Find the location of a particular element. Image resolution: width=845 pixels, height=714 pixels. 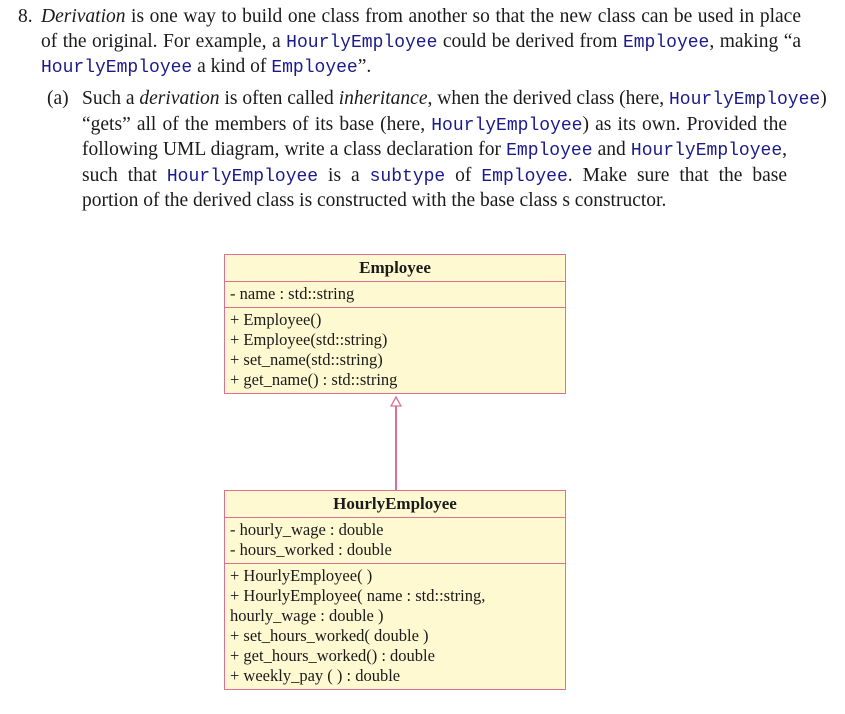

uml-attribute: - hourly_wage : double is located at coordinates (307, 529).